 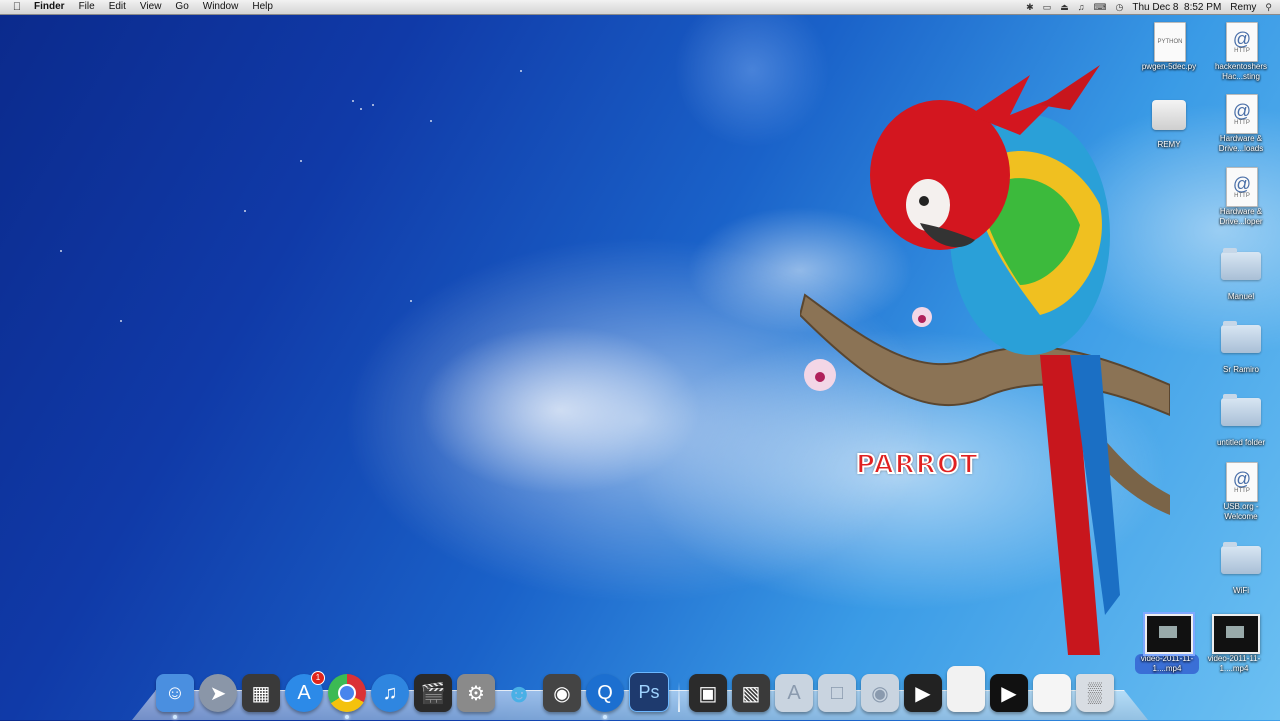 I want to click on desktop-icon-manuel: Manuel, so click(x=1241, y=273).